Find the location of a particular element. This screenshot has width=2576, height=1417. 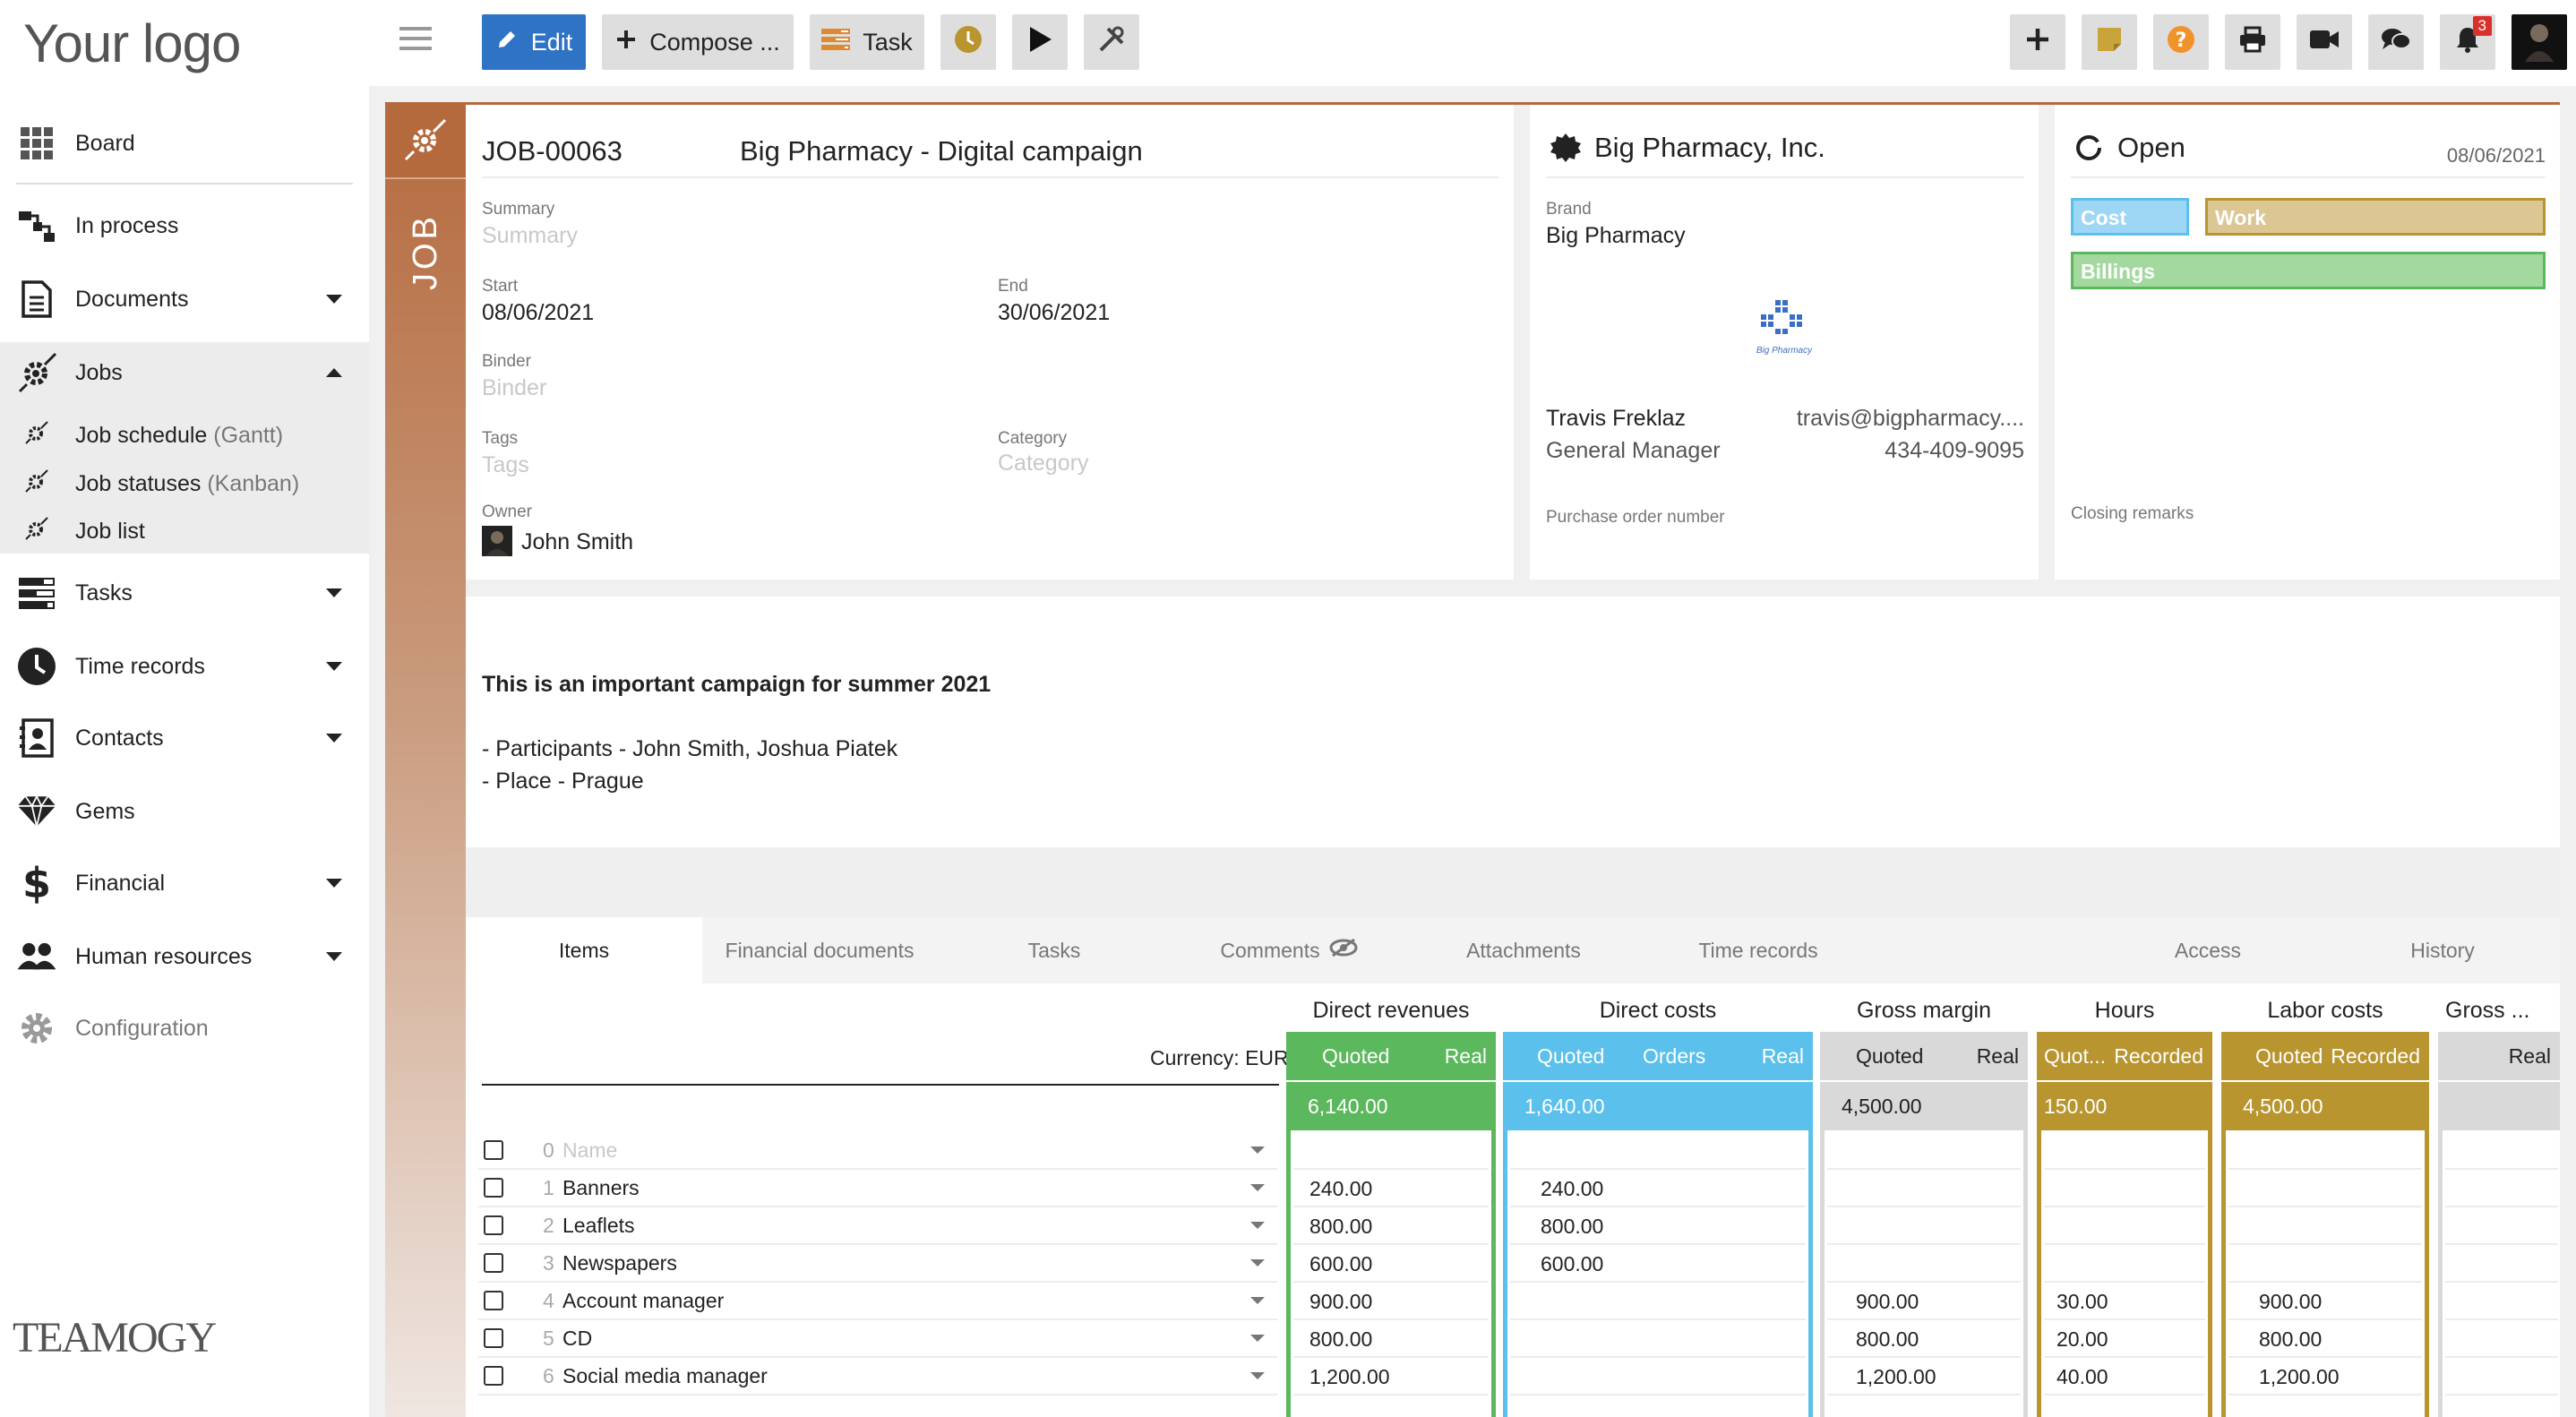

contact-phone: 434-409-9095 is located at coordinates (1954, 451).